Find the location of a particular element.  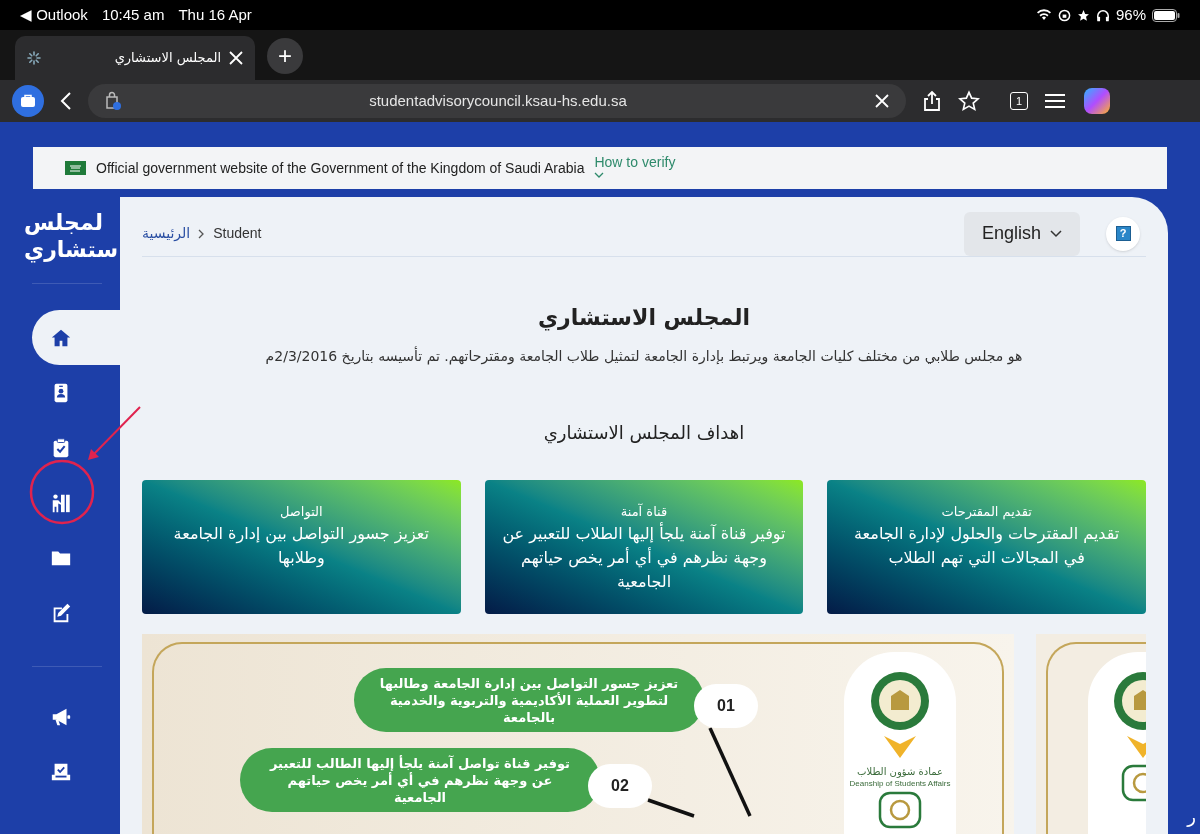

back-link: ◀ Outlook is located at coordinates (54, 15).